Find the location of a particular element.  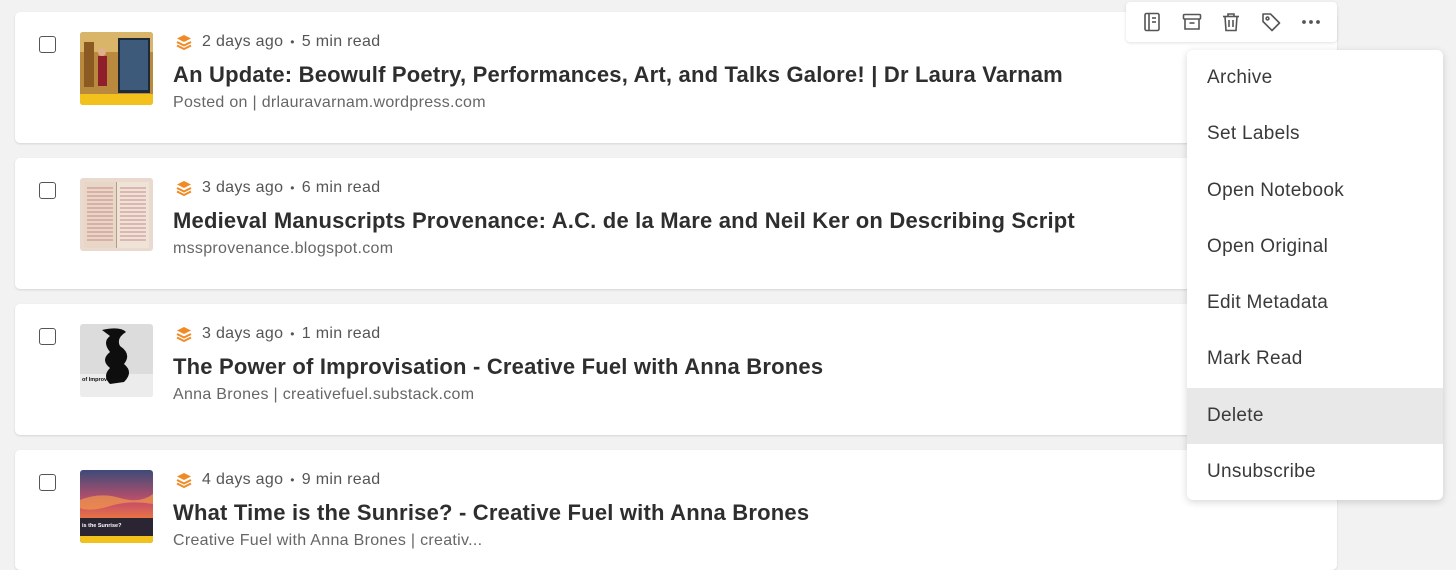

set-labels-button is located at coordinates (1271, 22).